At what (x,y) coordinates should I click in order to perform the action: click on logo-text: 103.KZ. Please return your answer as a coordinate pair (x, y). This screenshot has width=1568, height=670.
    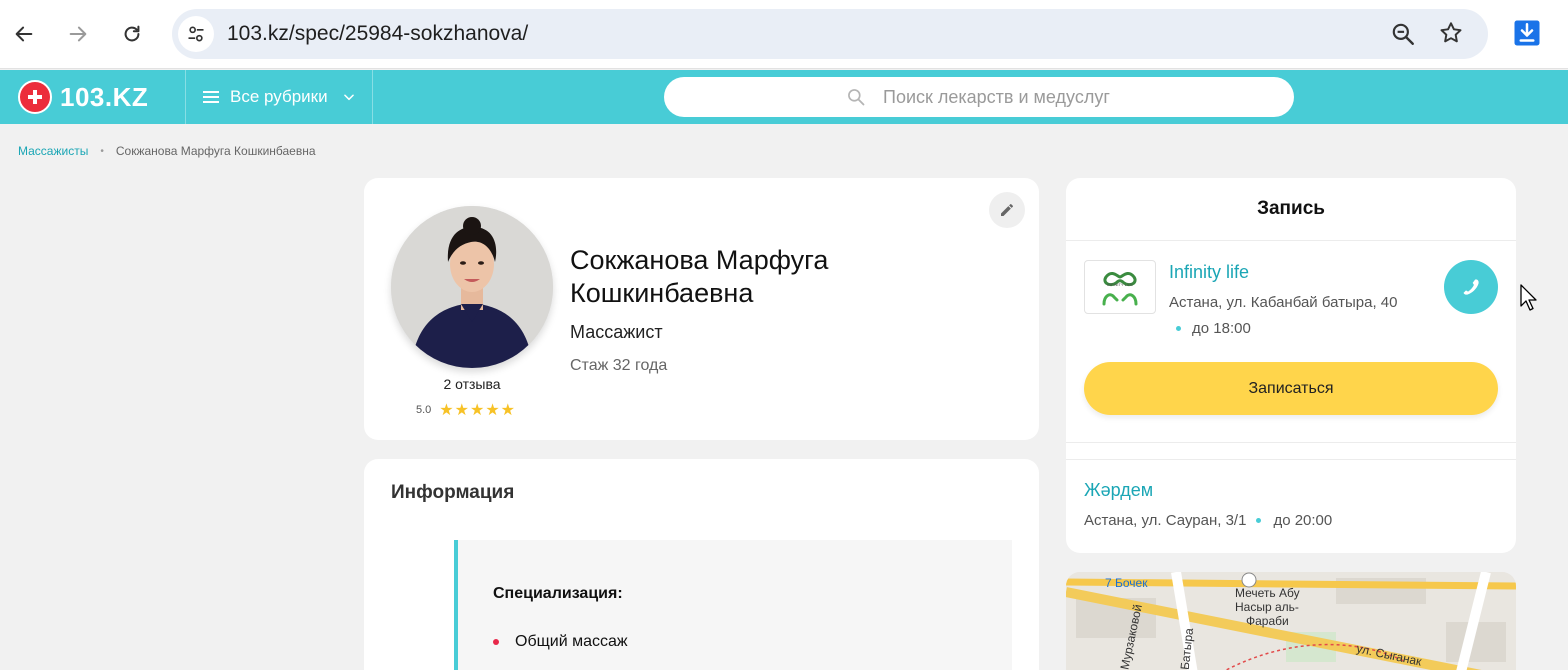
    Looking at the image, I should click on (104, 96).